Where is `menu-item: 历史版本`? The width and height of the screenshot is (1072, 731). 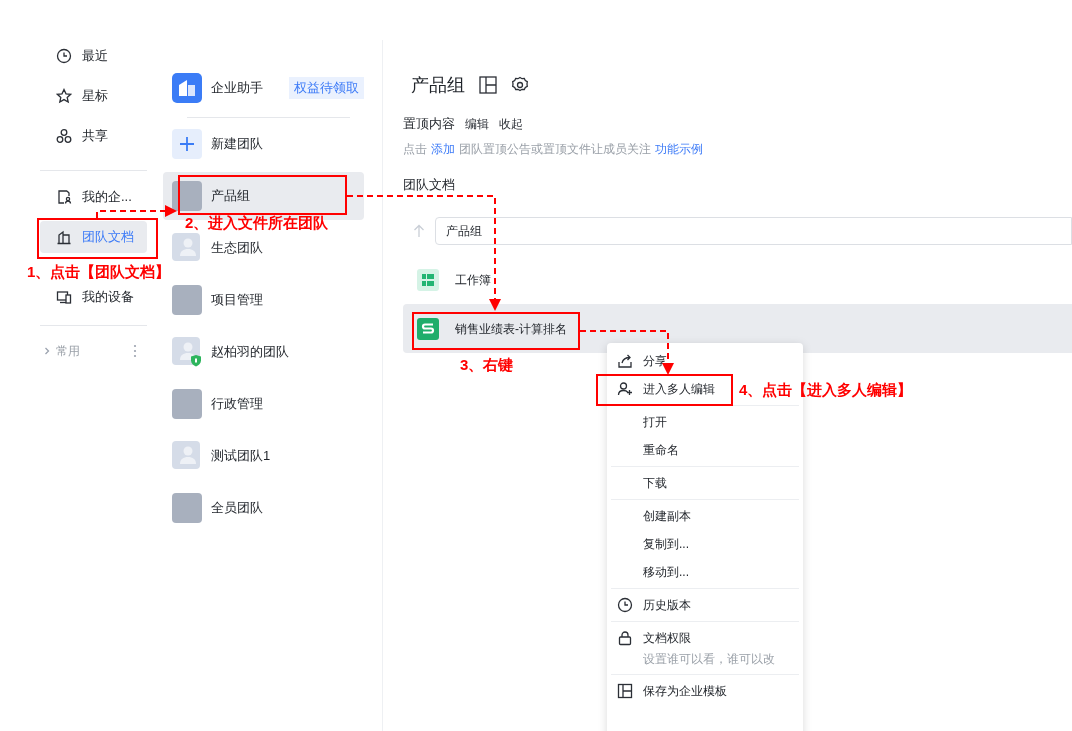 menu-item: 历史版本 is located at coordinates (654, 605).